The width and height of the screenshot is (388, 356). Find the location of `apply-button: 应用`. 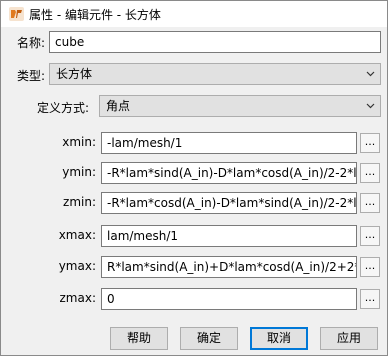

apply-button: 应用 is located at coordinates (349, 338).